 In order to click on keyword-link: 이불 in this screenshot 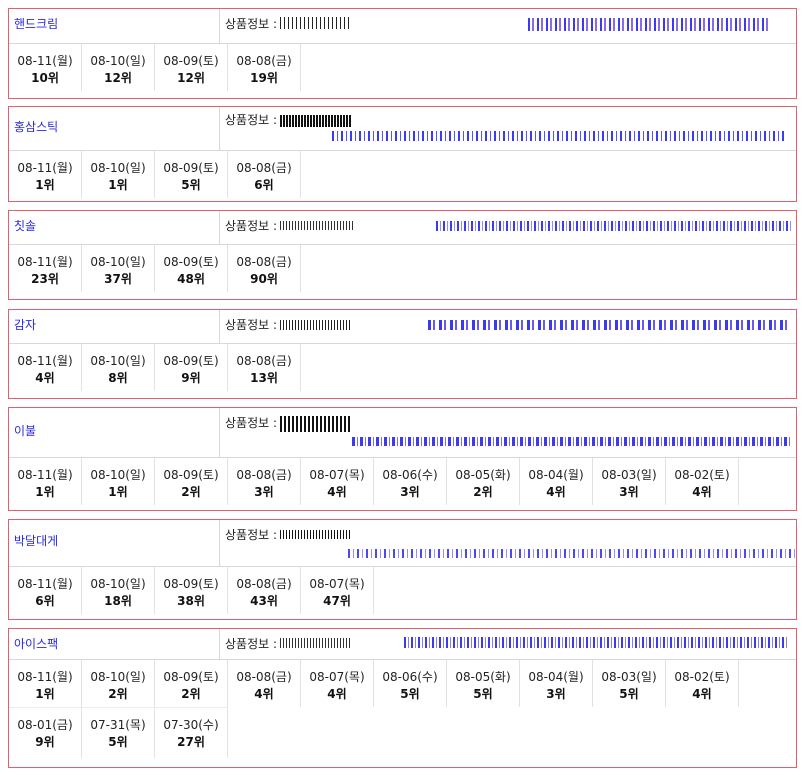, I will do `click(25, 431)`.